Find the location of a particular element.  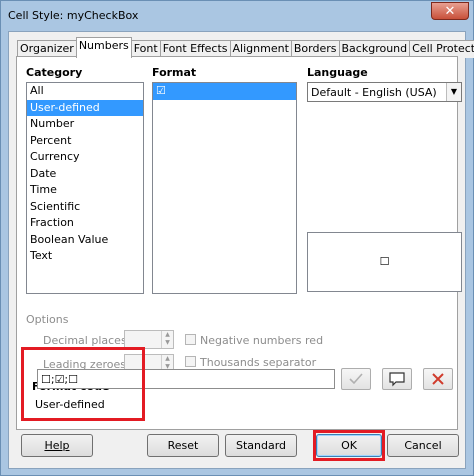

format-preview: ☐ is located at coordinates (384, 262).